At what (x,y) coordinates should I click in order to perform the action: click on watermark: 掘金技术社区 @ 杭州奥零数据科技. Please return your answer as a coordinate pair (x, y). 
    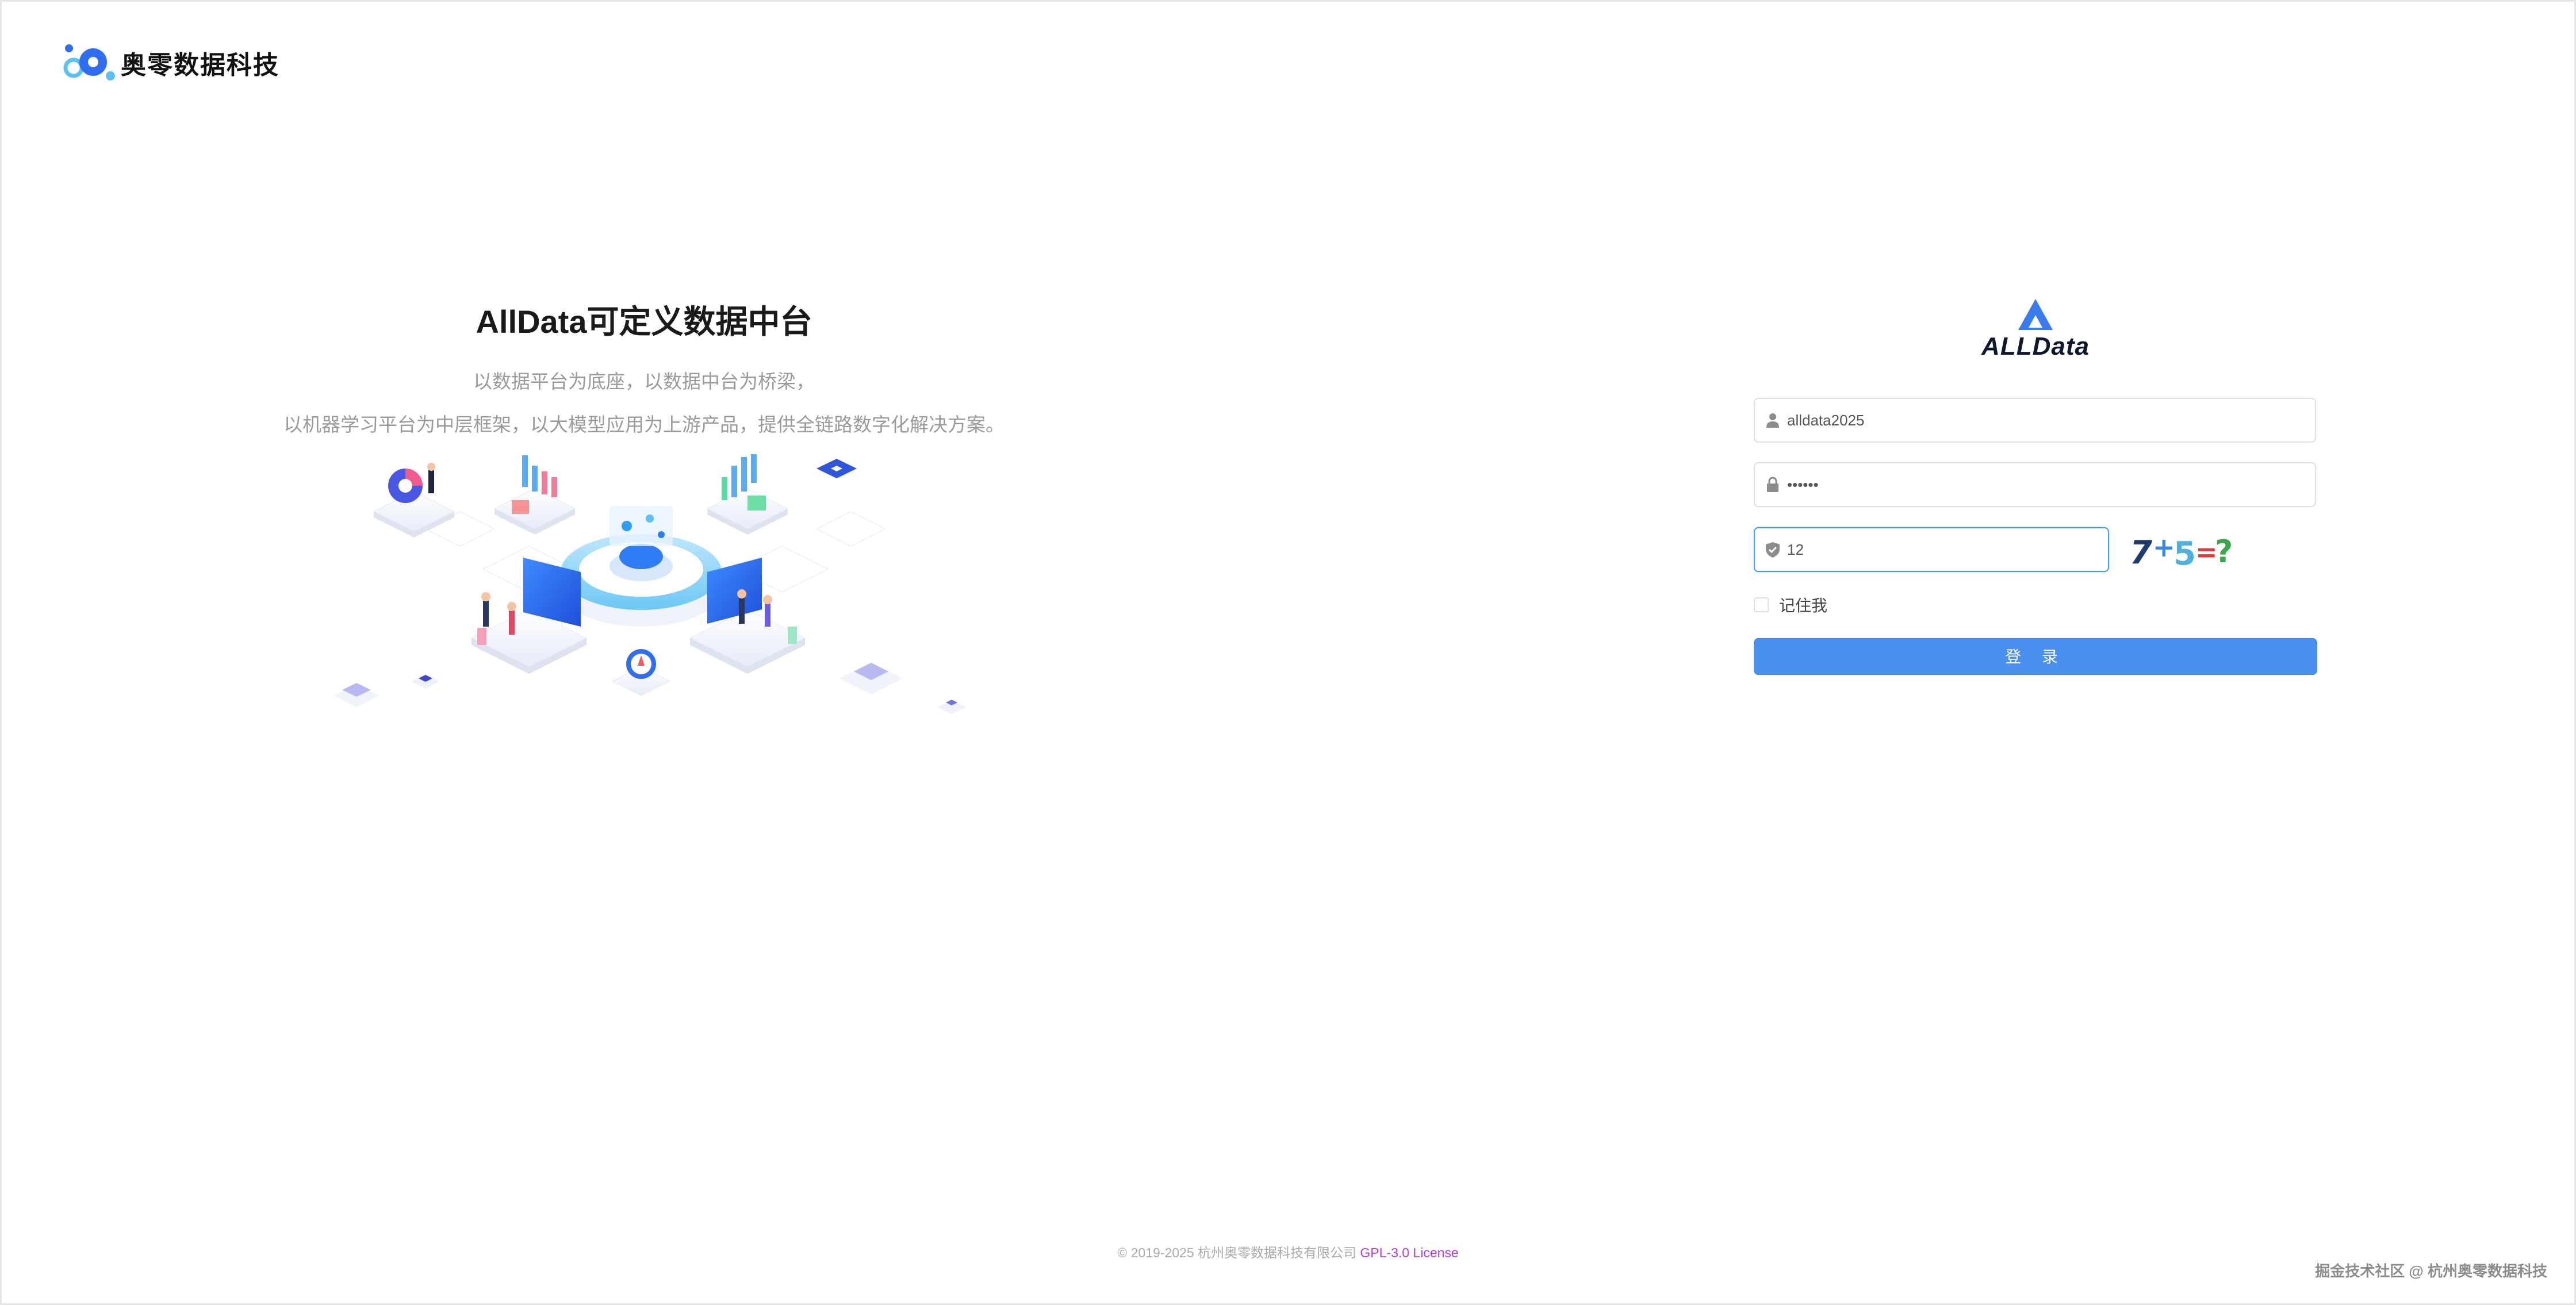
    Looking at the image, I should click on (2431, 1271).